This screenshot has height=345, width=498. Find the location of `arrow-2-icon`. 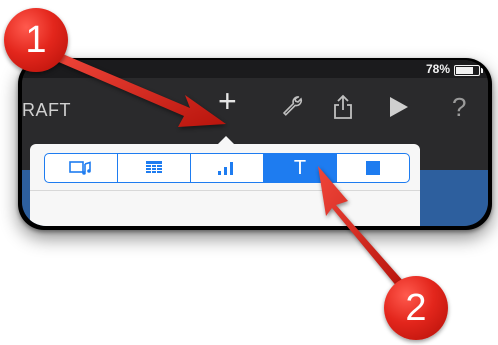

arrow-2-icon is located at coordinates (361, 227).